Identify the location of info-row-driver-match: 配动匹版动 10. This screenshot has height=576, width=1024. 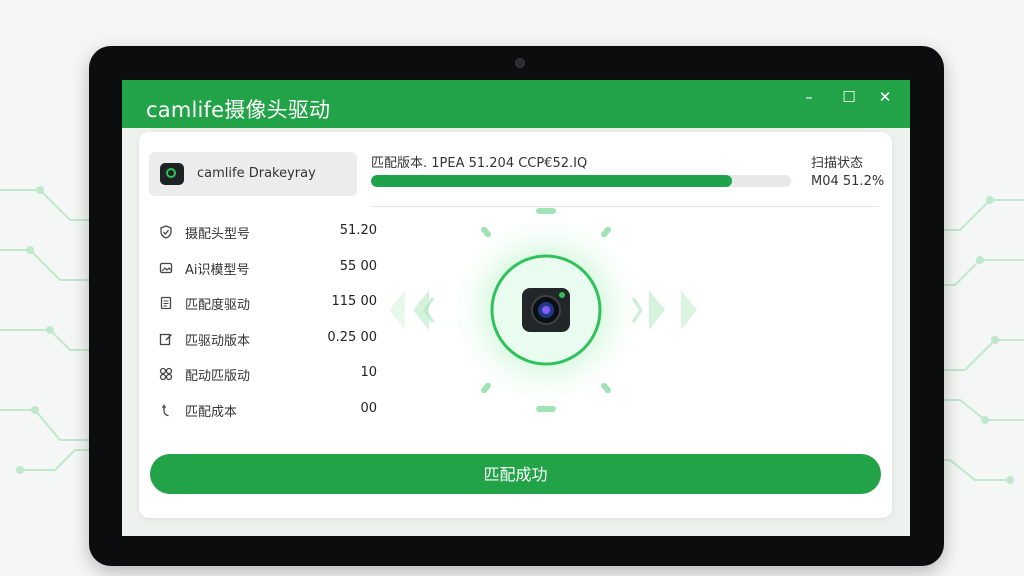
(268, 375).